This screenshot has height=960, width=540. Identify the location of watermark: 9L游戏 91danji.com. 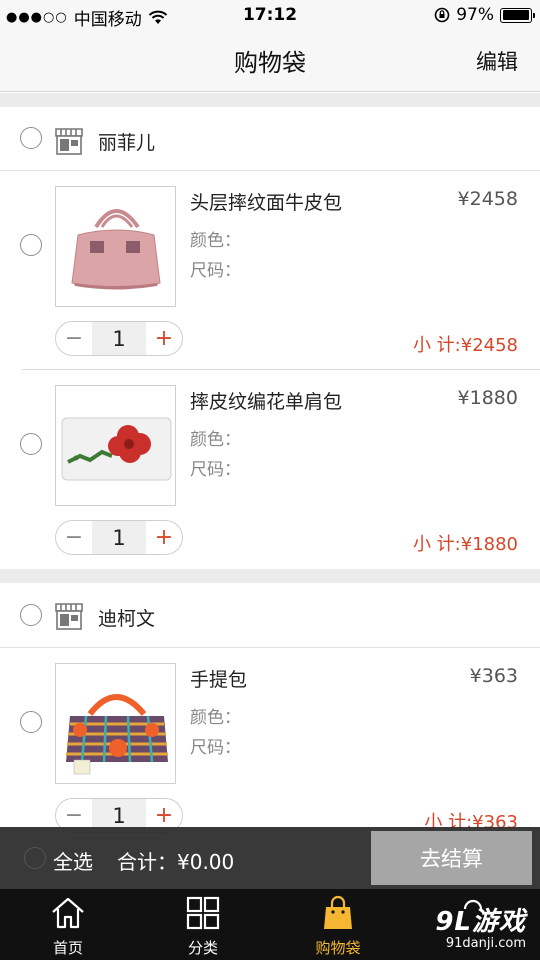
(480, 926).